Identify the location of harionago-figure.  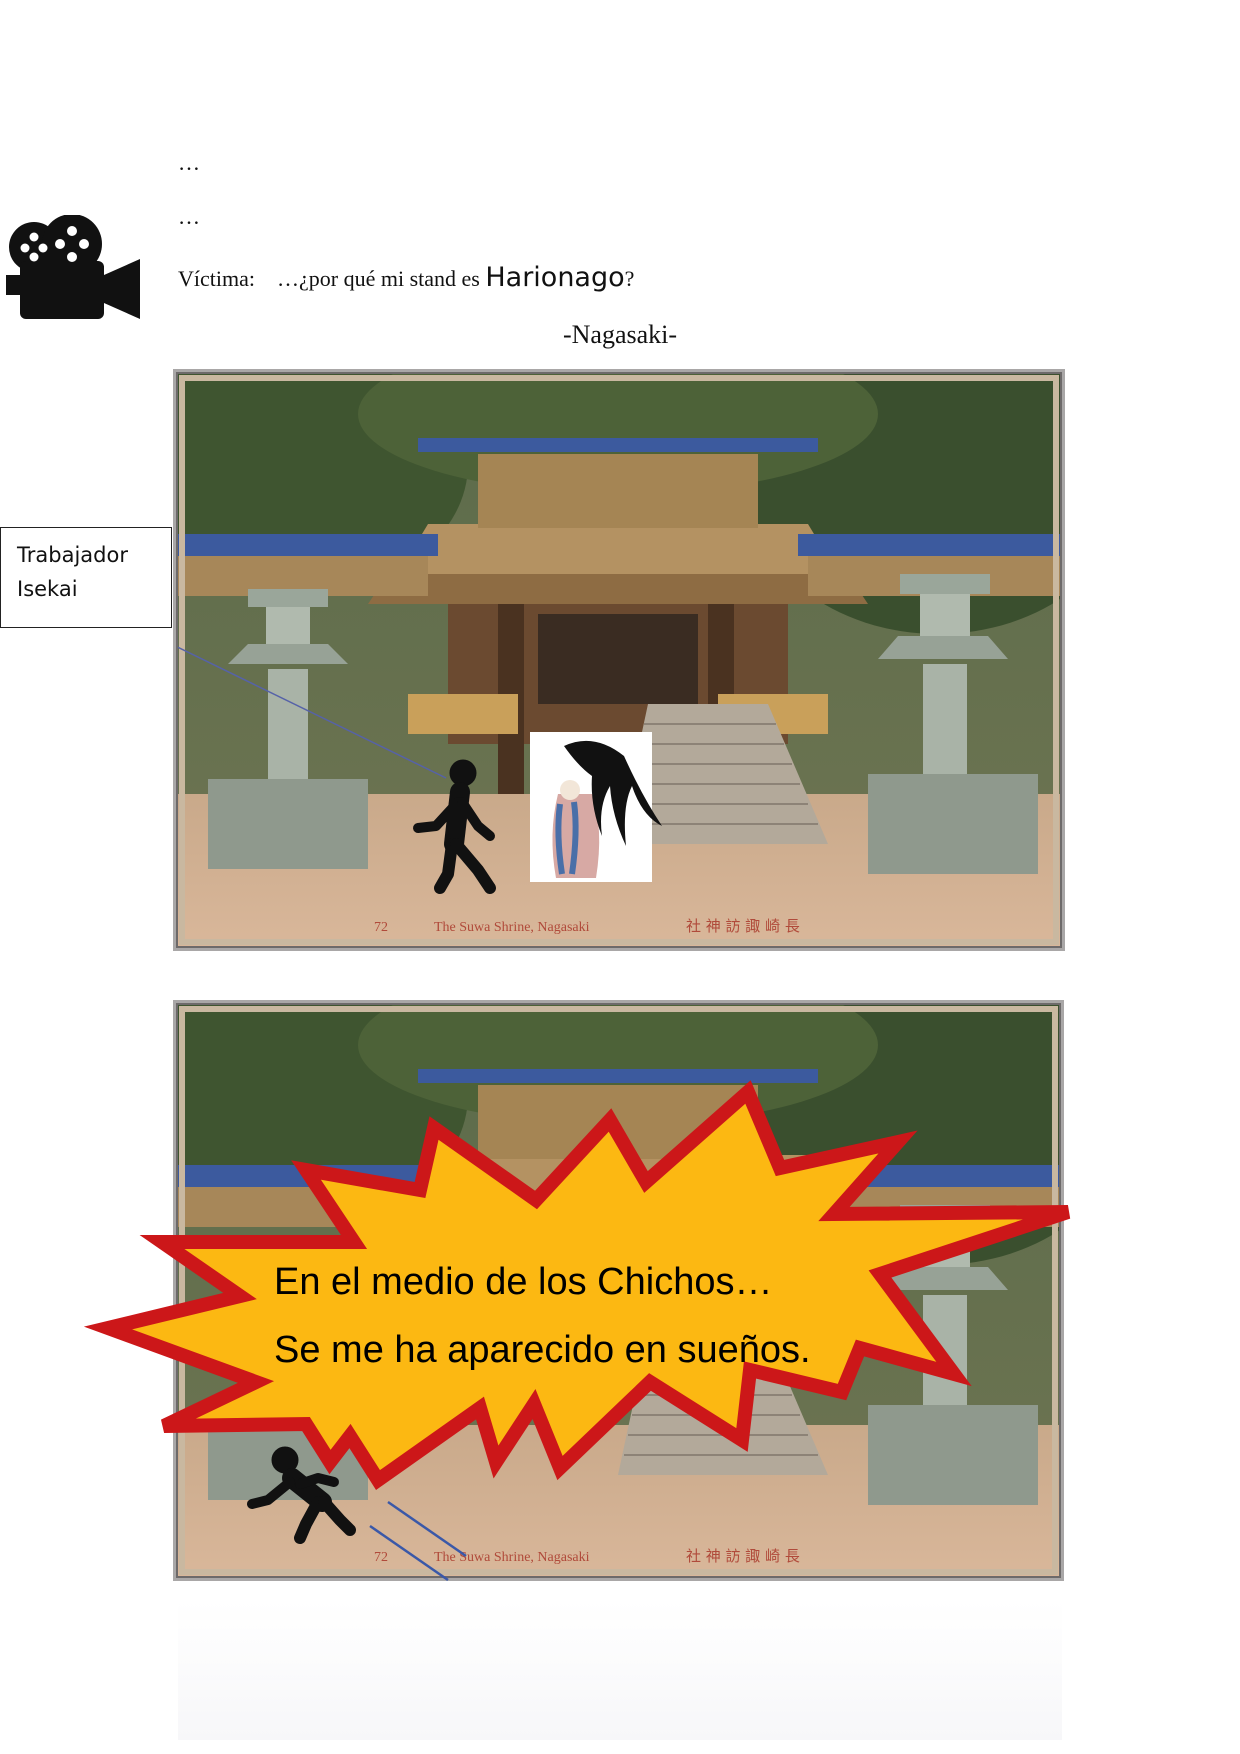
(596, 807).